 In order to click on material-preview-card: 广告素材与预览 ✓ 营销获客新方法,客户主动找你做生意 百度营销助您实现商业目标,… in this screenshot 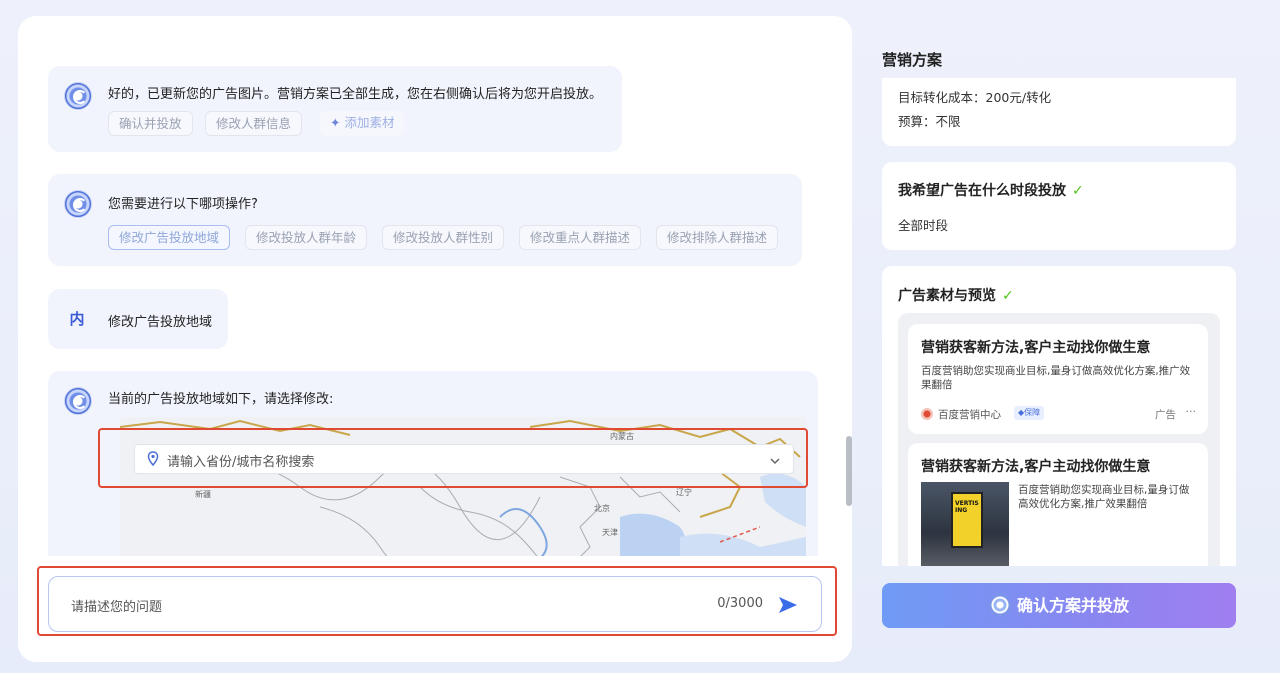, I will do `click(1059, 416)`.